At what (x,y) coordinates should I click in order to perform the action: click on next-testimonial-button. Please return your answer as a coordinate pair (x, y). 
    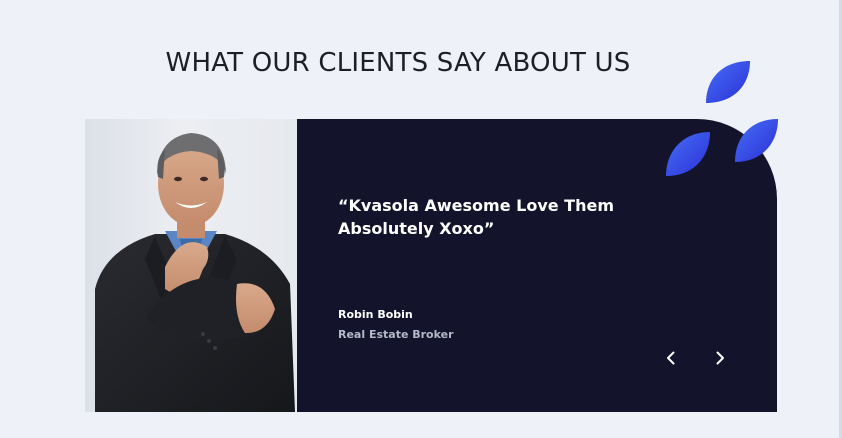
    Looking at the image, I should click on (720, 358).